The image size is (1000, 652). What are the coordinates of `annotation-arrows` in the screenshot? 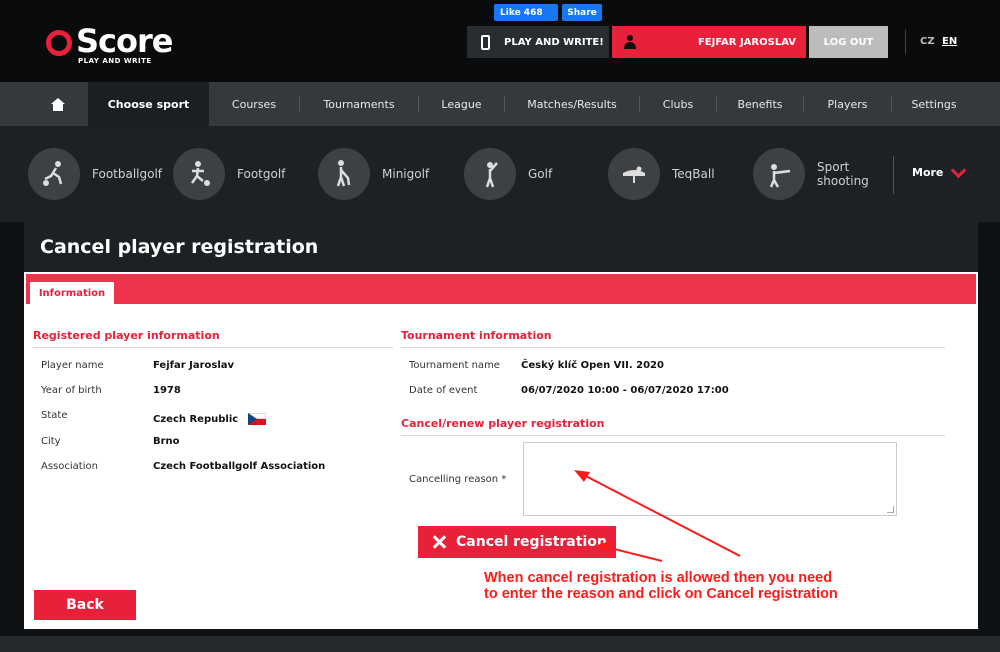 It's located at (657, 516).